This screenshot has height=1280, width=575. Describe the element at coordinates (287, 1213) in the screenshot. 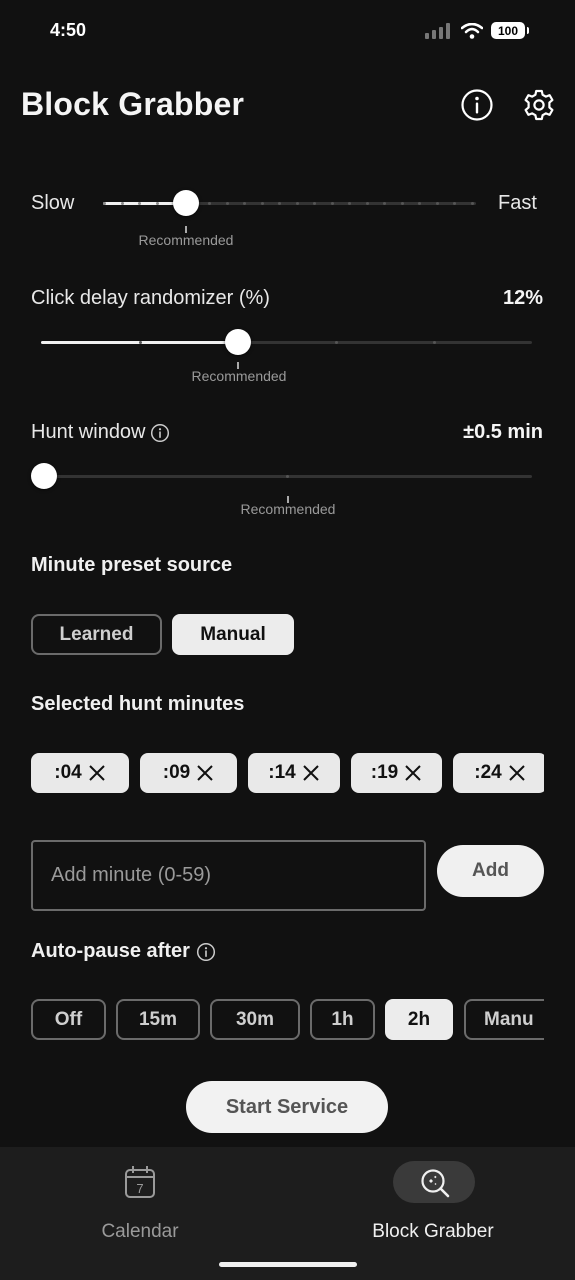

I see `tab-bar: 7 Calendar Block Grabber` at that location.